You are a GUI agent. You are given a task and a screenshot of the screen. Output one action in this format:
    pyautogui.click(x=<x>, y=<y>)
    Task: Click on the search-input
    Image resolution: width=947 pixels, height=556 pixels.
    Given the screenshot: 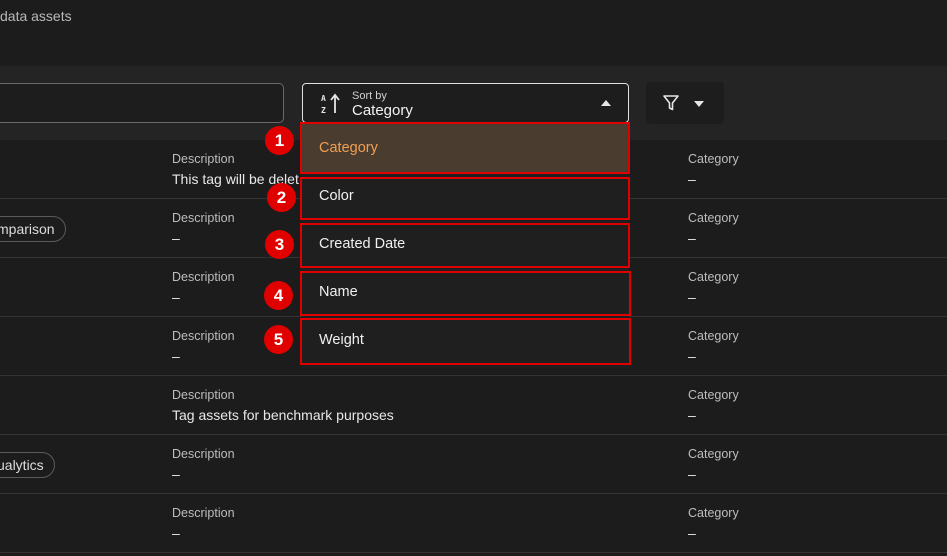 What is the action you would take?
    pyautogui.click(x=142, y=103)
    